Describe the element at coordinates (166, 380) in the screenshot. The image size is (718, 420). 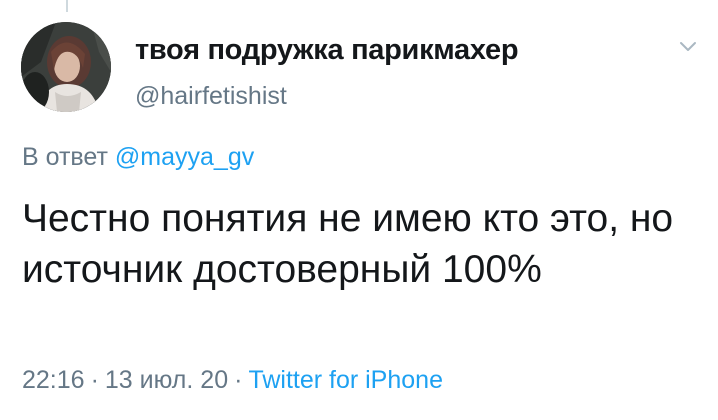
I see `tweet-date: 13 июл. 20` at that location.